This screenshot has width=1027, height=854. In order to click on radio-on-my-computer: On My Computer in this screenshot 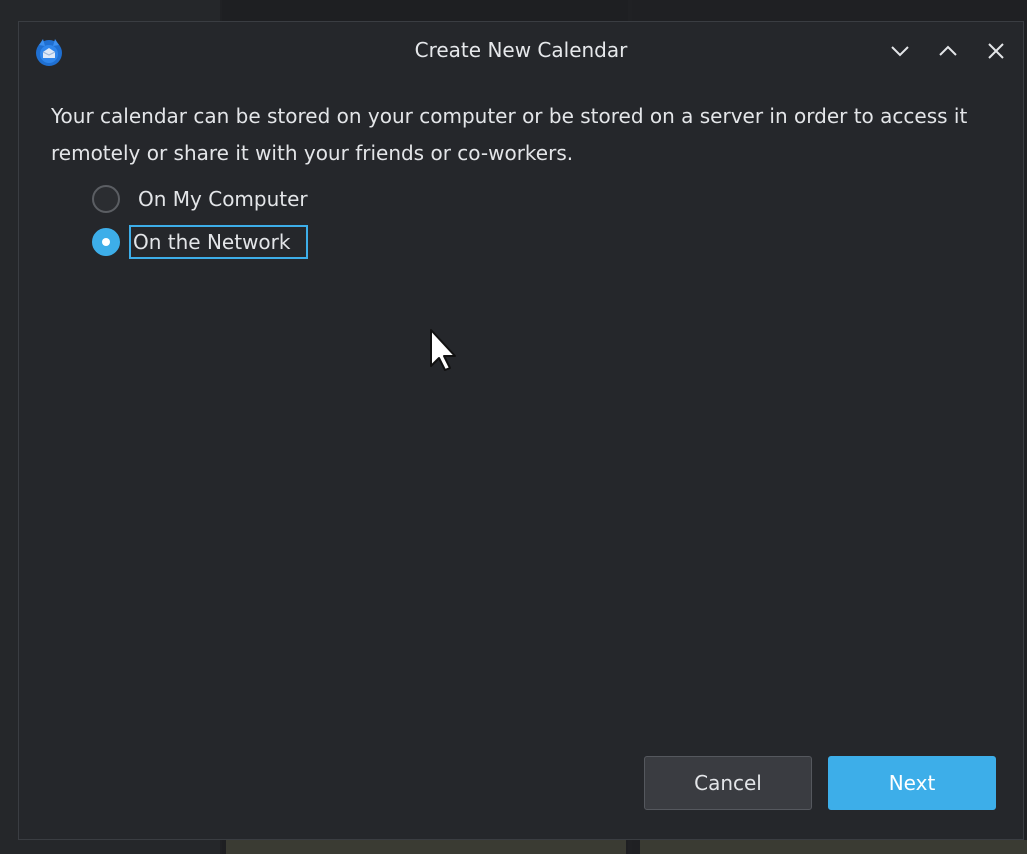, I will do `click(202, 199)`.